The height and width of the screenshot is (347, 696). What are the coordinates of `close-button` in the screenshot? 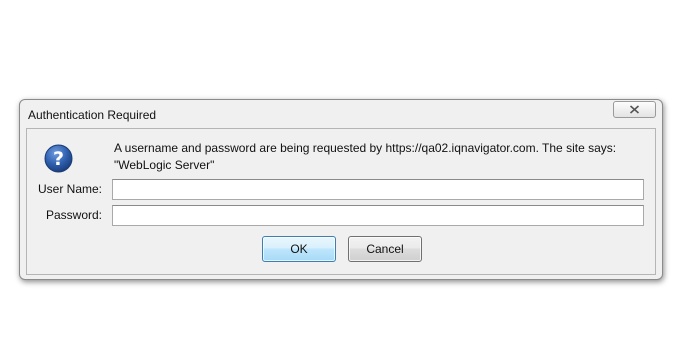 It's located at (634, 109).